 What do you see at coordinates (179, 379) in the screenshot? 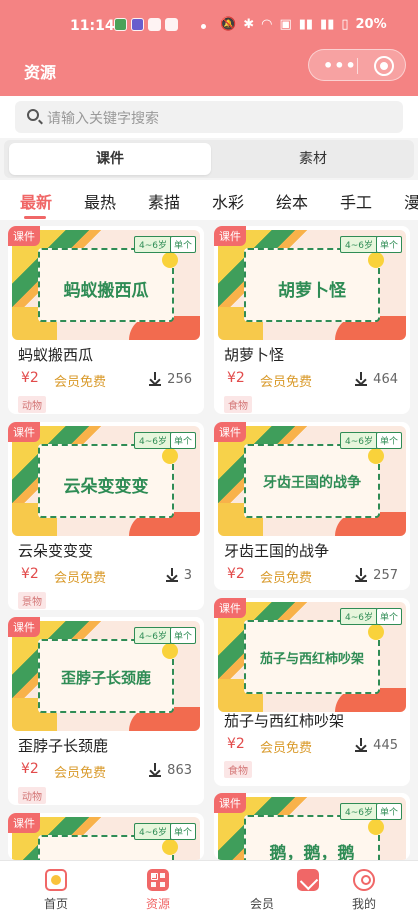
I see `download-count-value: 256` at bounding box center [179, 379].